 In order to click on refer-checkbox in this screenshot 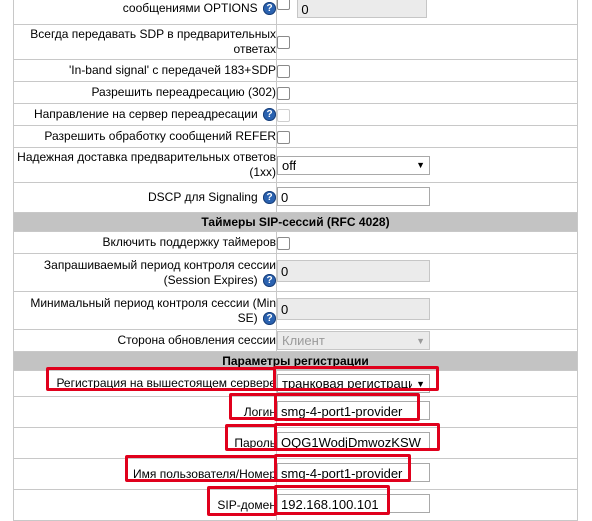, I will do `click(283, 137)`.